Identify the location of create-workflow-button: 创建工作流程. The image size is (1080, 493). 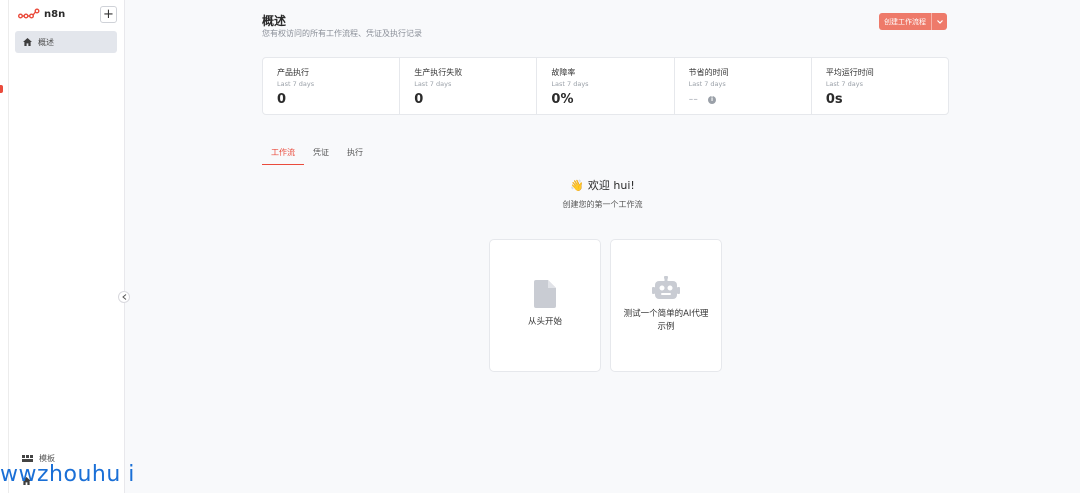
(905, 21).